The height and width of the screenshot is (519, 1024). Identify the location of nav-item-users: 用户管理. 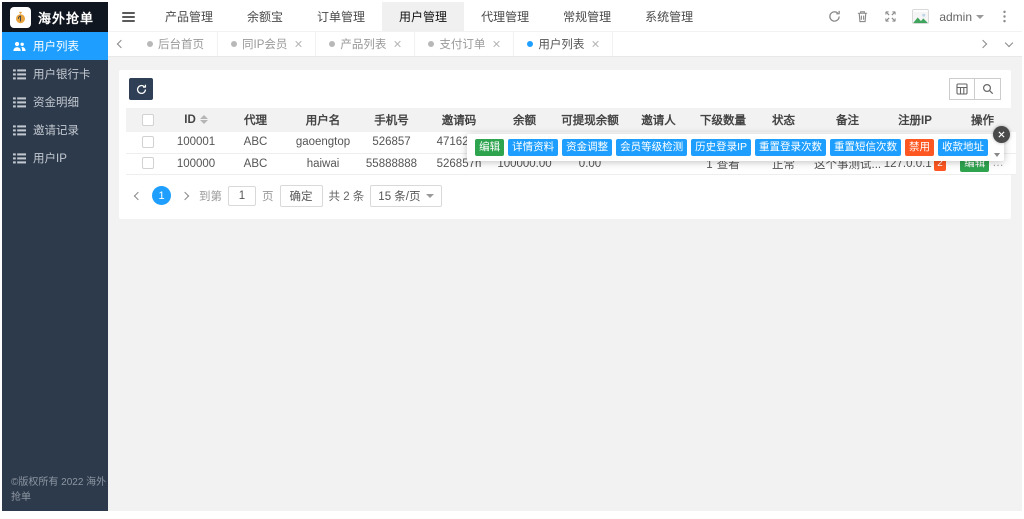
(423, 16).